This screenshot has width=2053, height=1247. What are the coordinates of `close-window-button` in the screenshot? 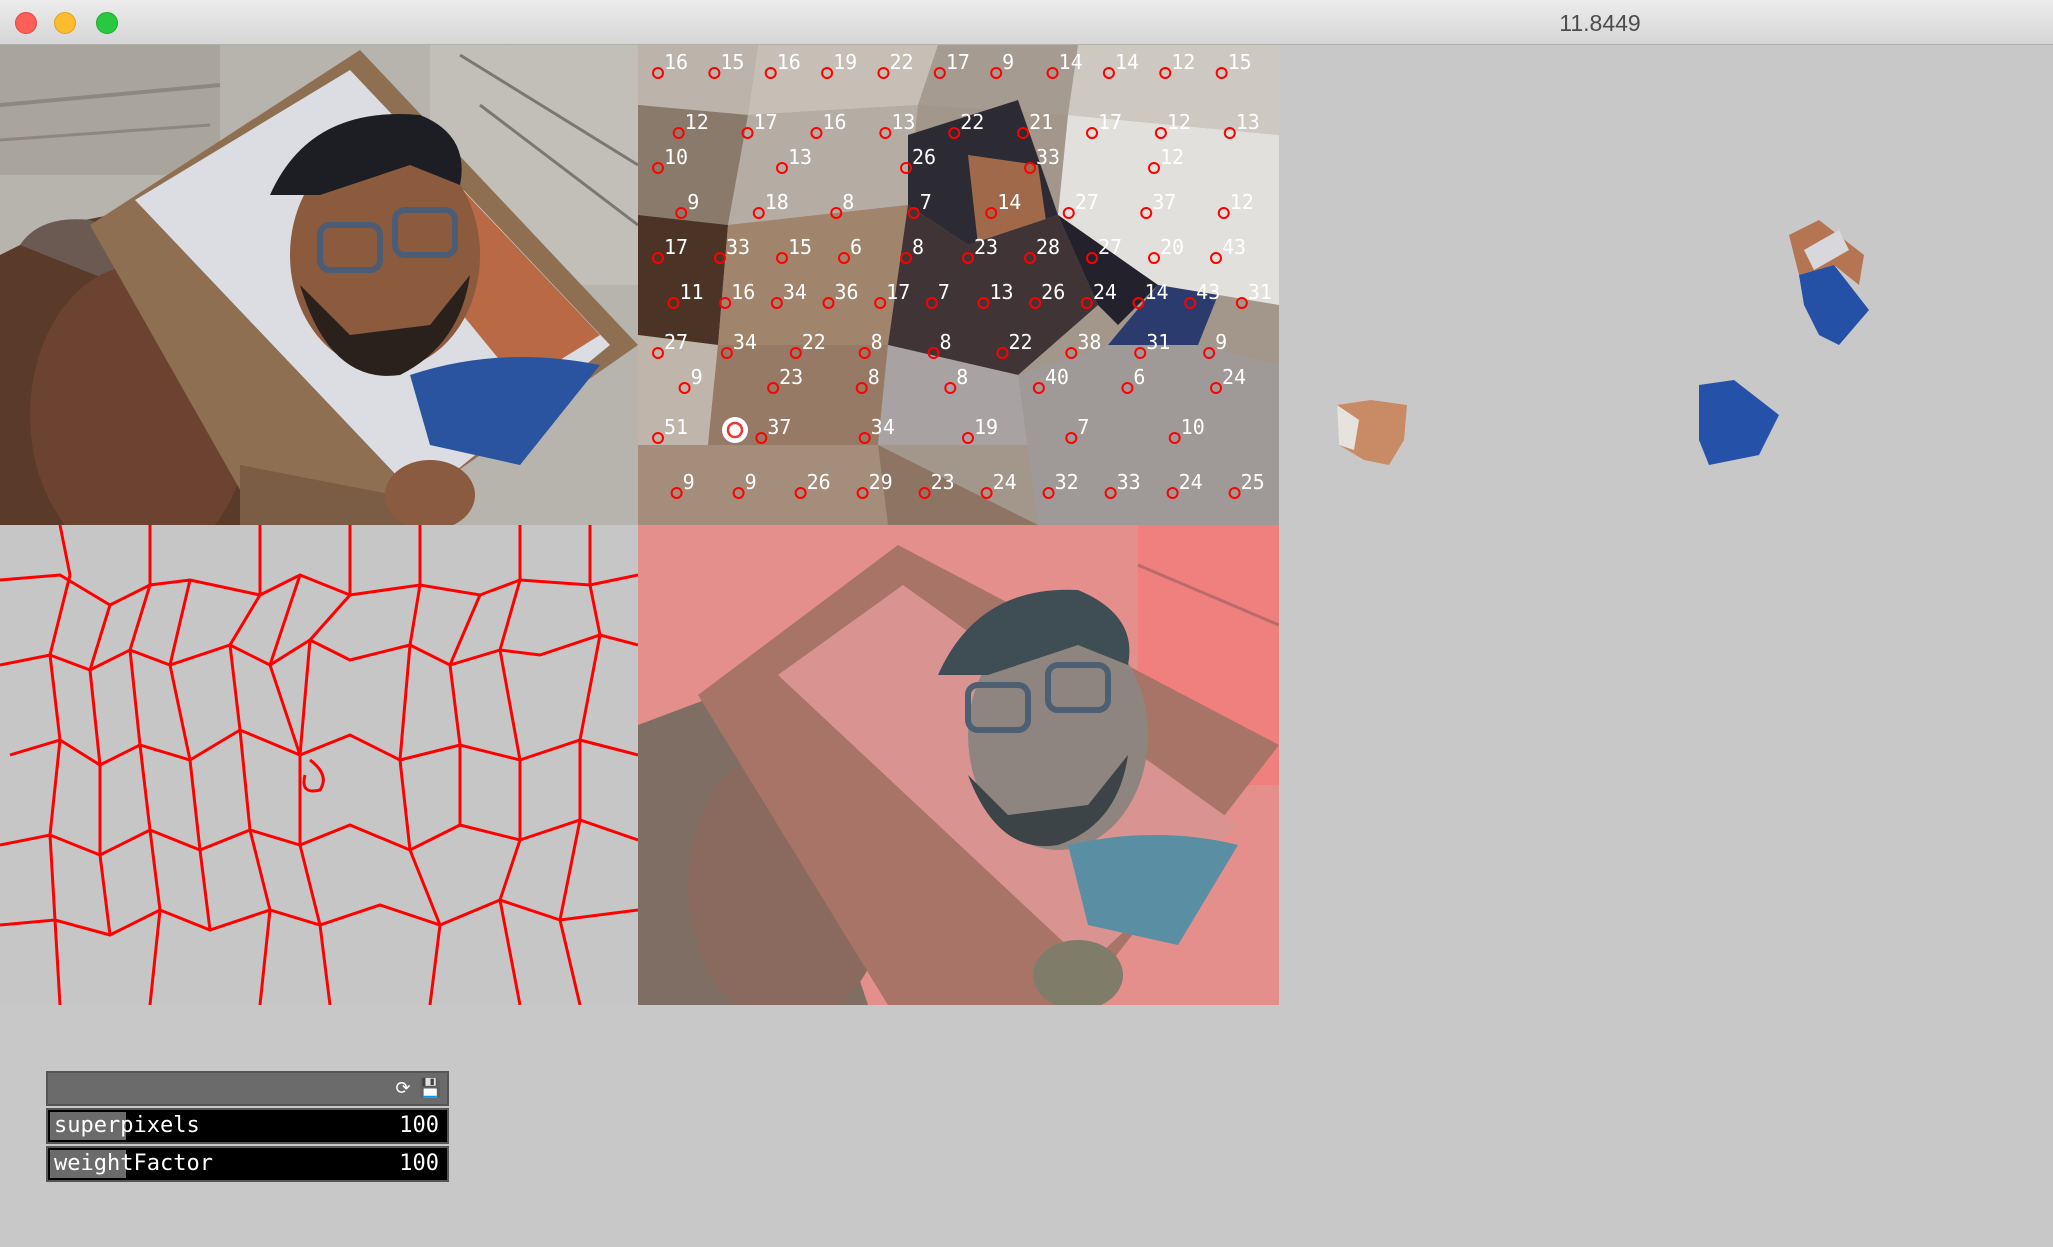 It's located at (26, 23).